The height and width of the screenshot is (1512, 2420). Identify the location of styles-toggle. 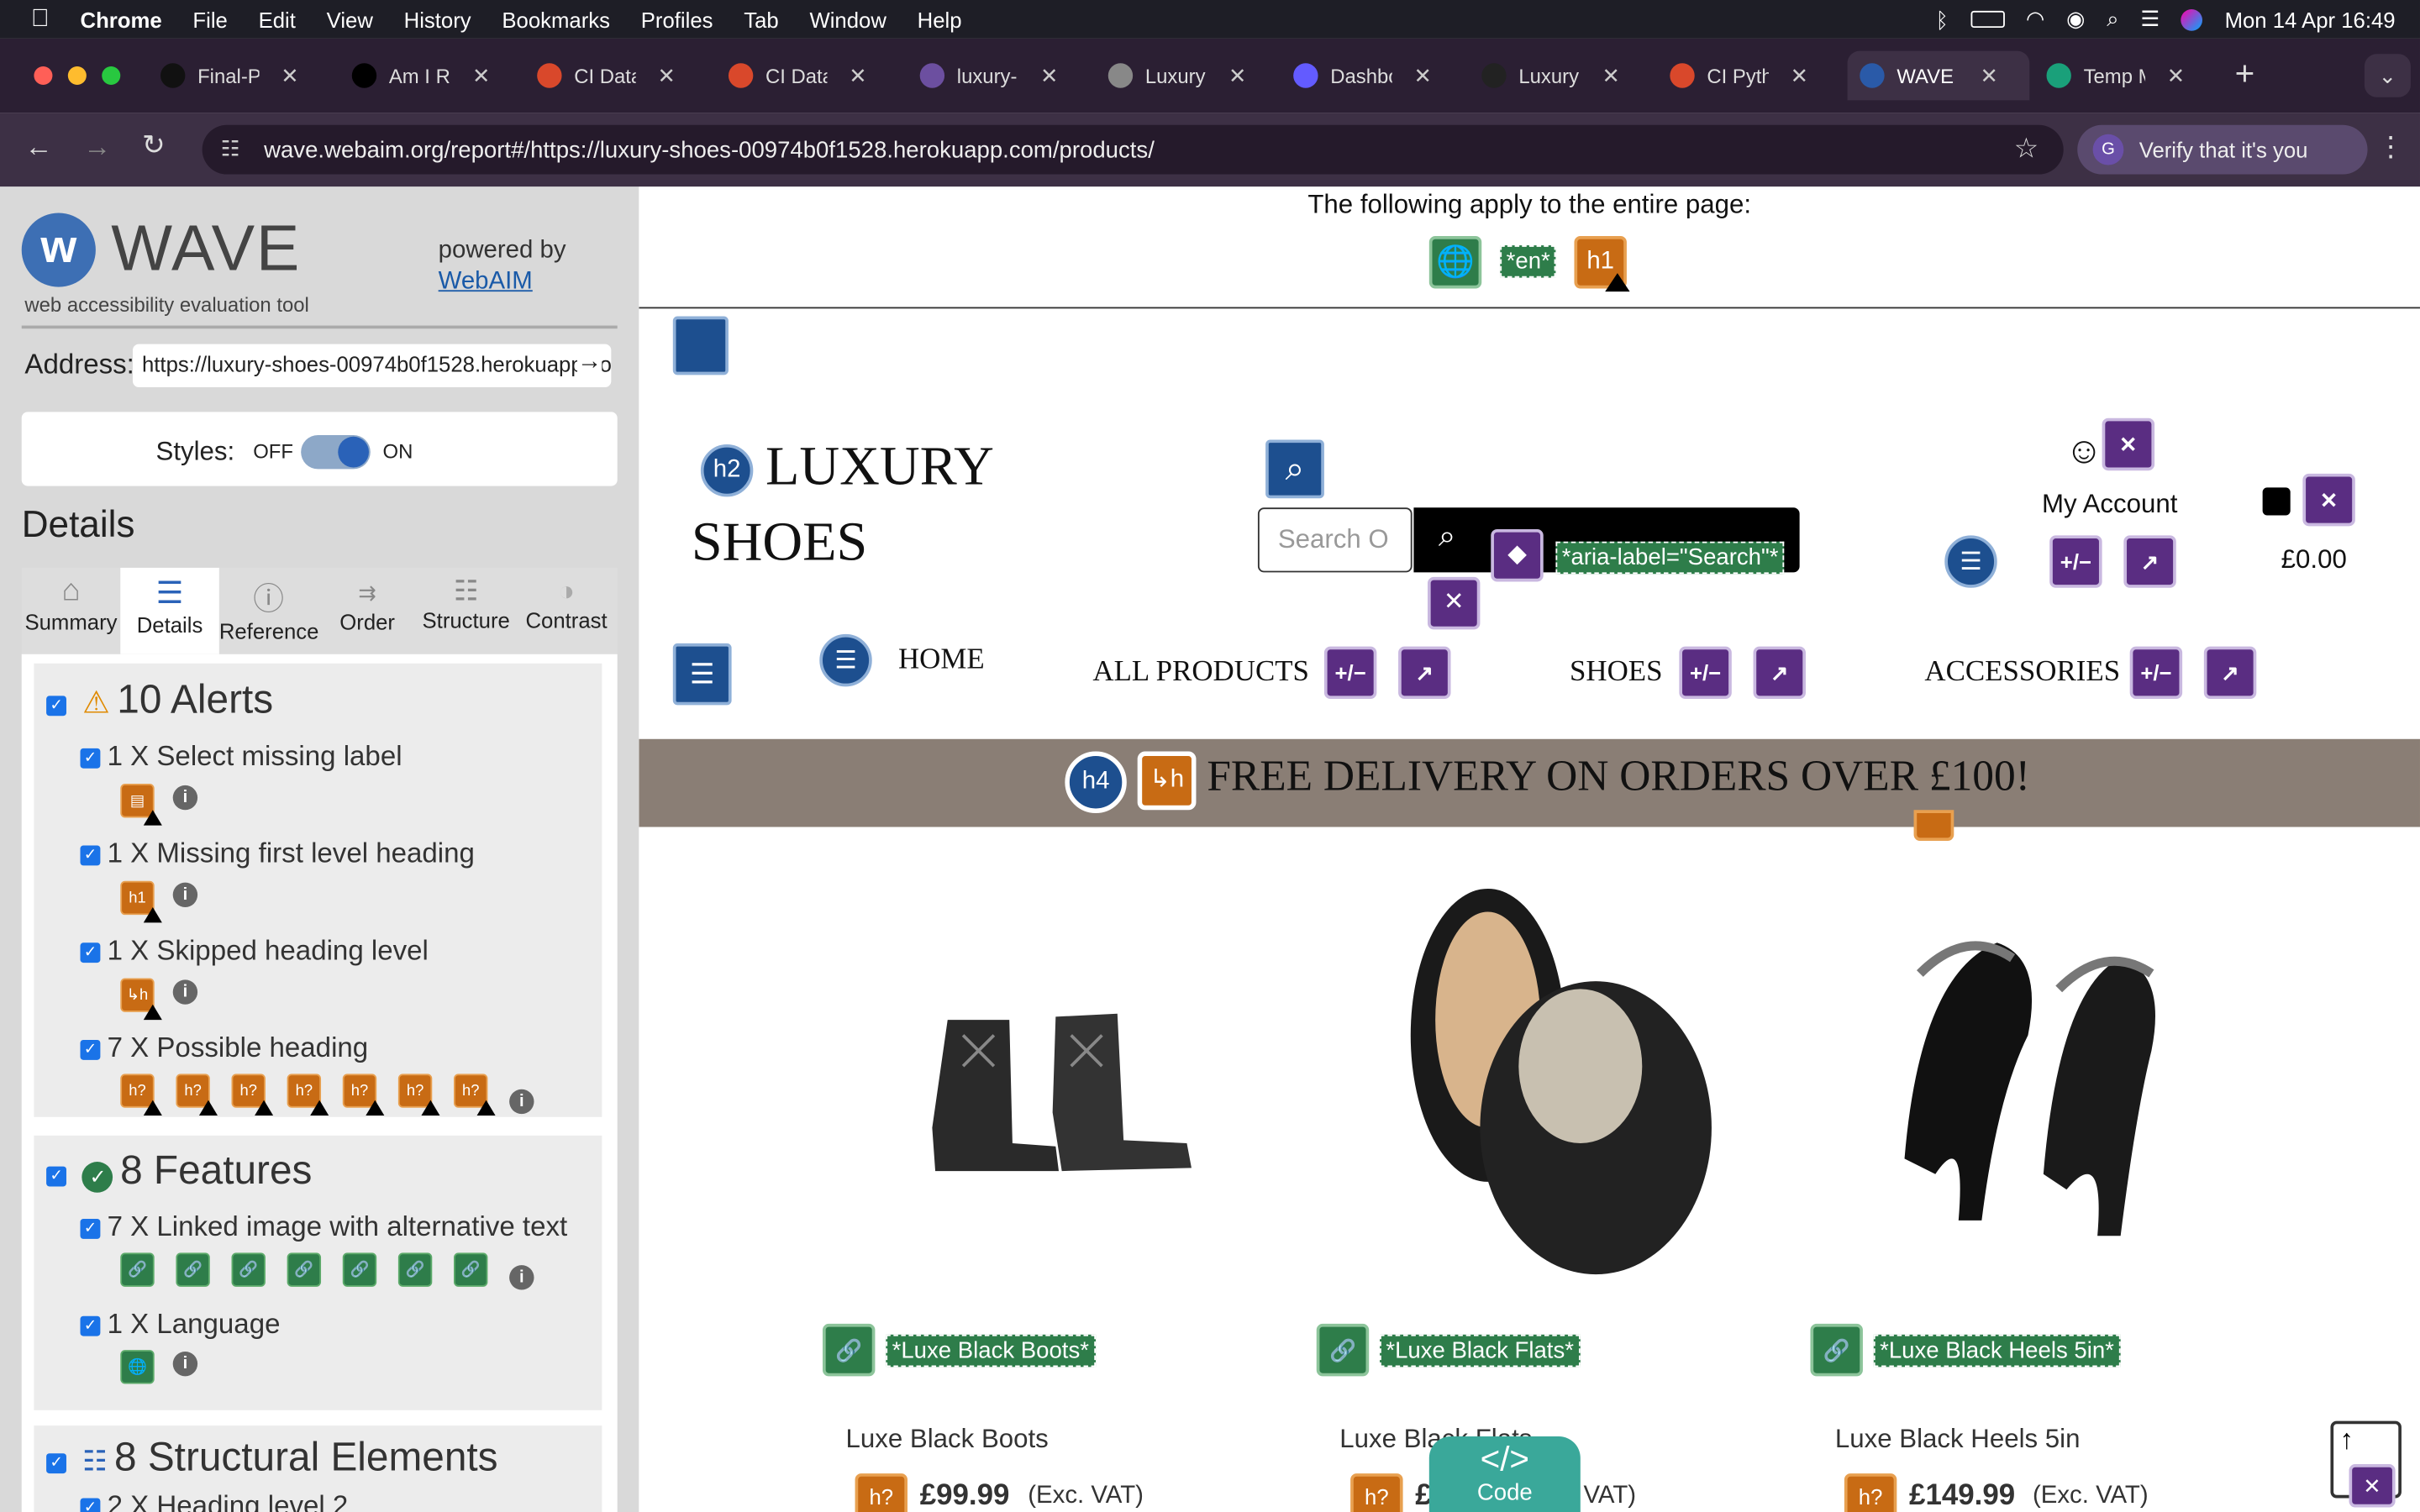
(336, 452).